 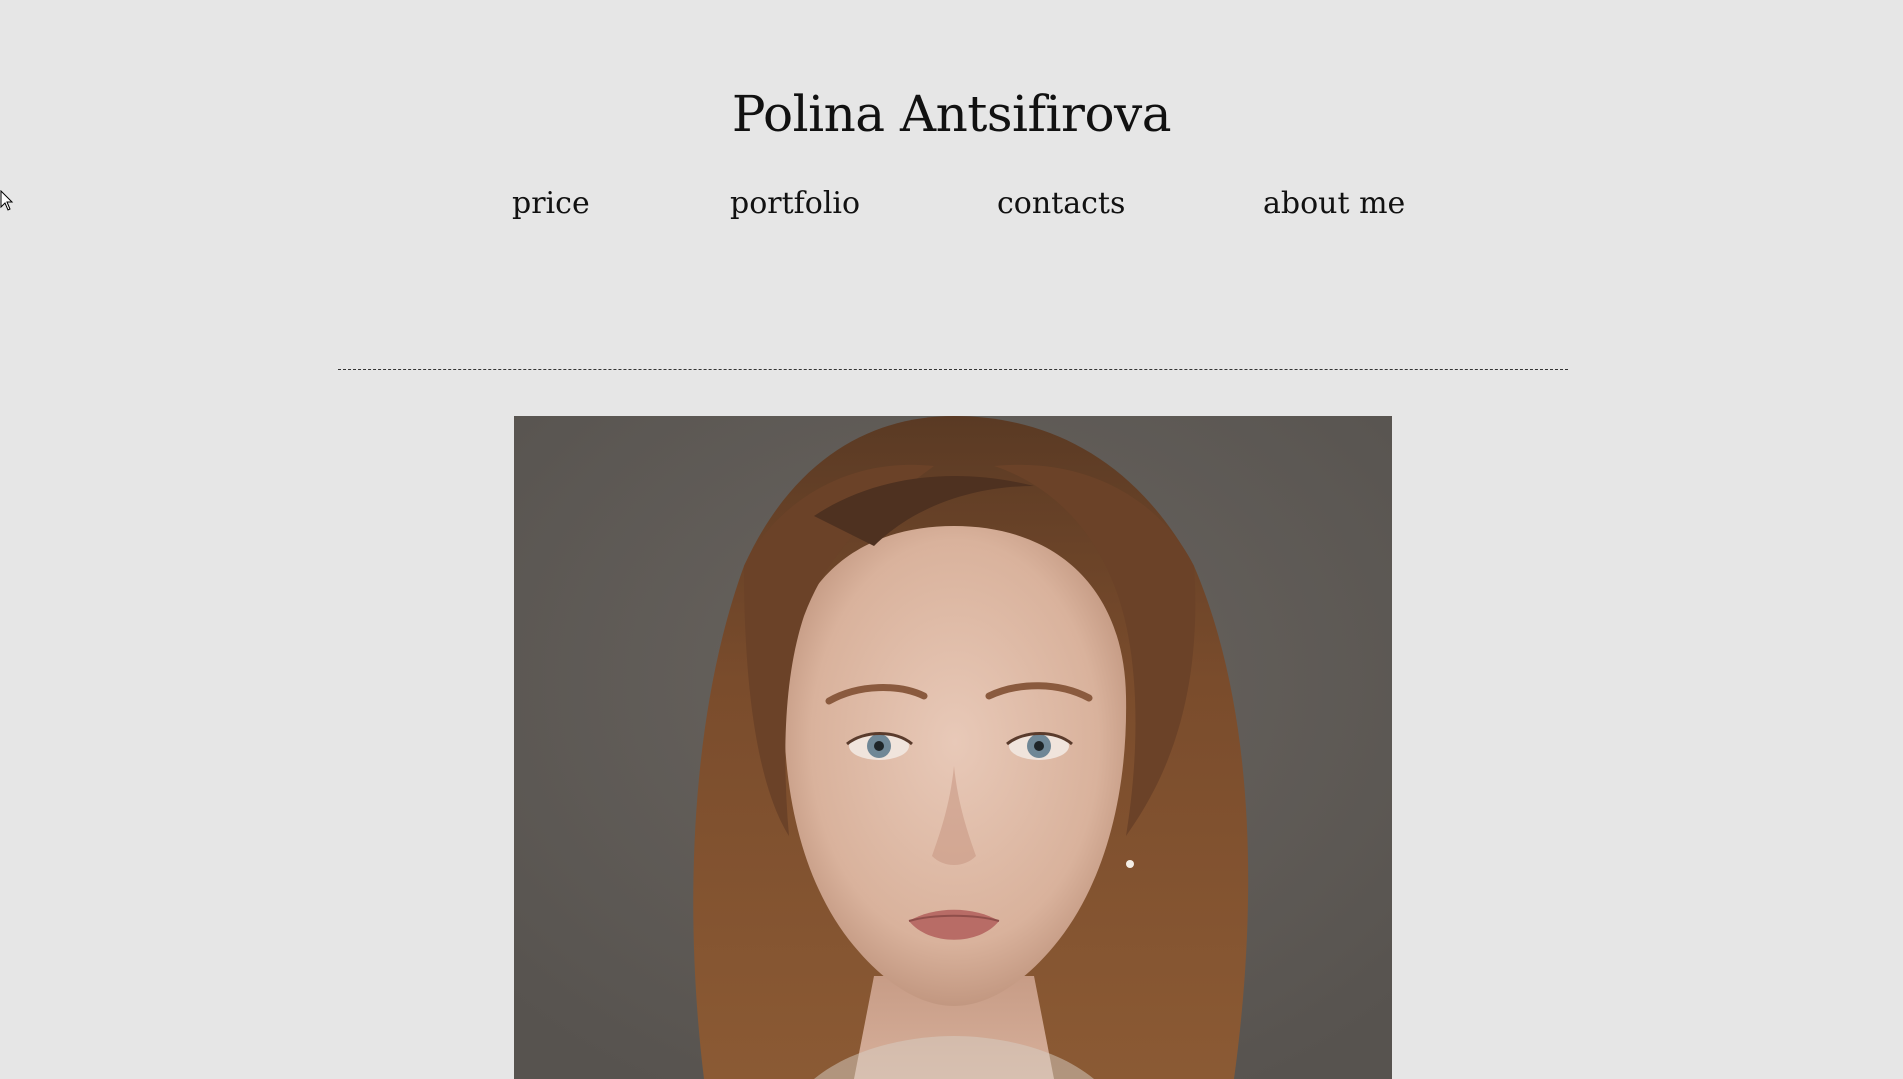 What do you see at coordinates (951, 204) in the screenshot?
I see `main-nav: price portfolio contacts about me` at bounding box center [951, 204].